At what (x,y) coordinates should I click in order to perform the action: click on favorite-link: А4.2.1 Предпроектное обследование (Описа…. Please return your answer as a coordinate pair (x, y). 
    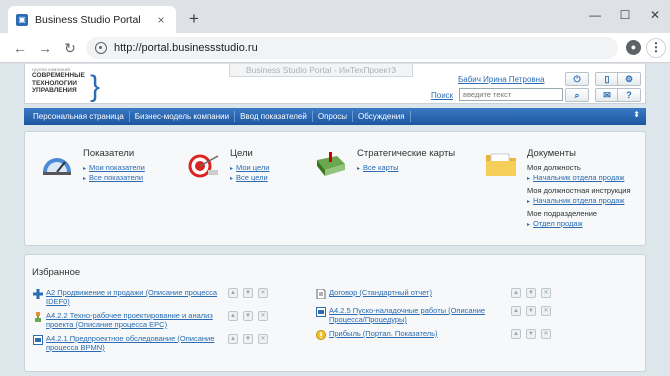
    Looking at the image, I should click on (141, 343).